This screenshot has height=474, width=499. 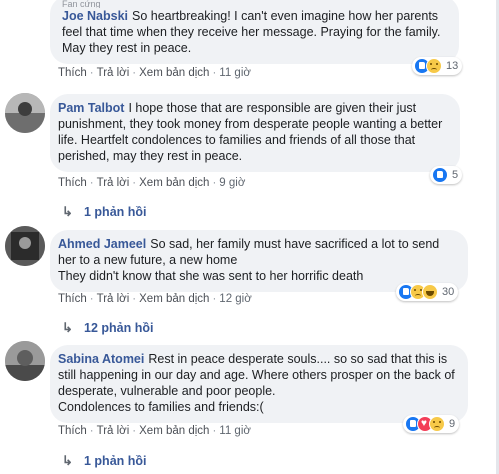 I want to click on reaction-count: 30, so click(x=448, y=292).